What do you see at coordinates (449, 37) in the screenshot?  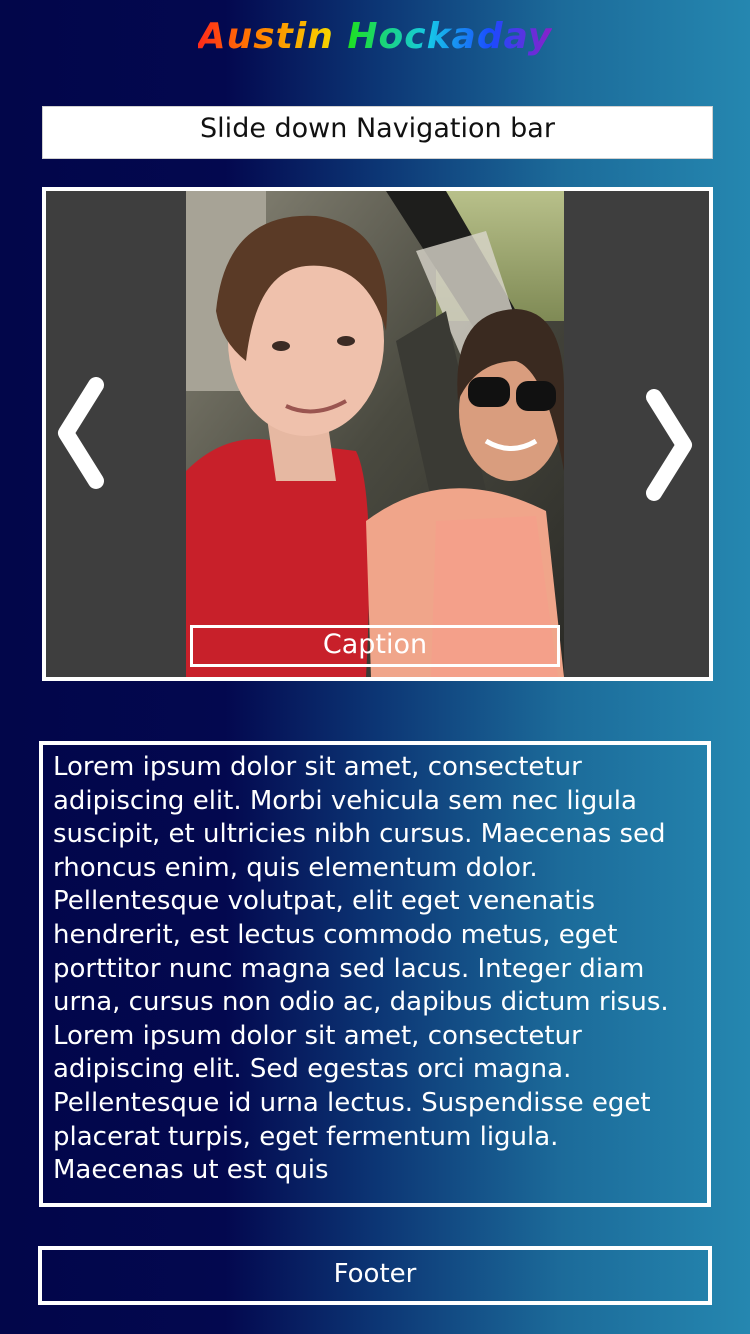 I see `site-title-last-name: Hockaday` at bounding box center [449, 37].